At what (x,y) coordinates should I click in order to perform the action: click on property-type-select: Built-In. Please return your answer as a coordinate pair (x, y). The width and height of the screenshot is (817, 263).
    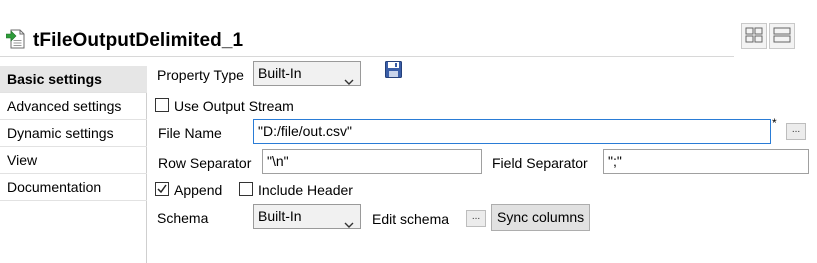
    Looking at the image, I should click on (307, 73).